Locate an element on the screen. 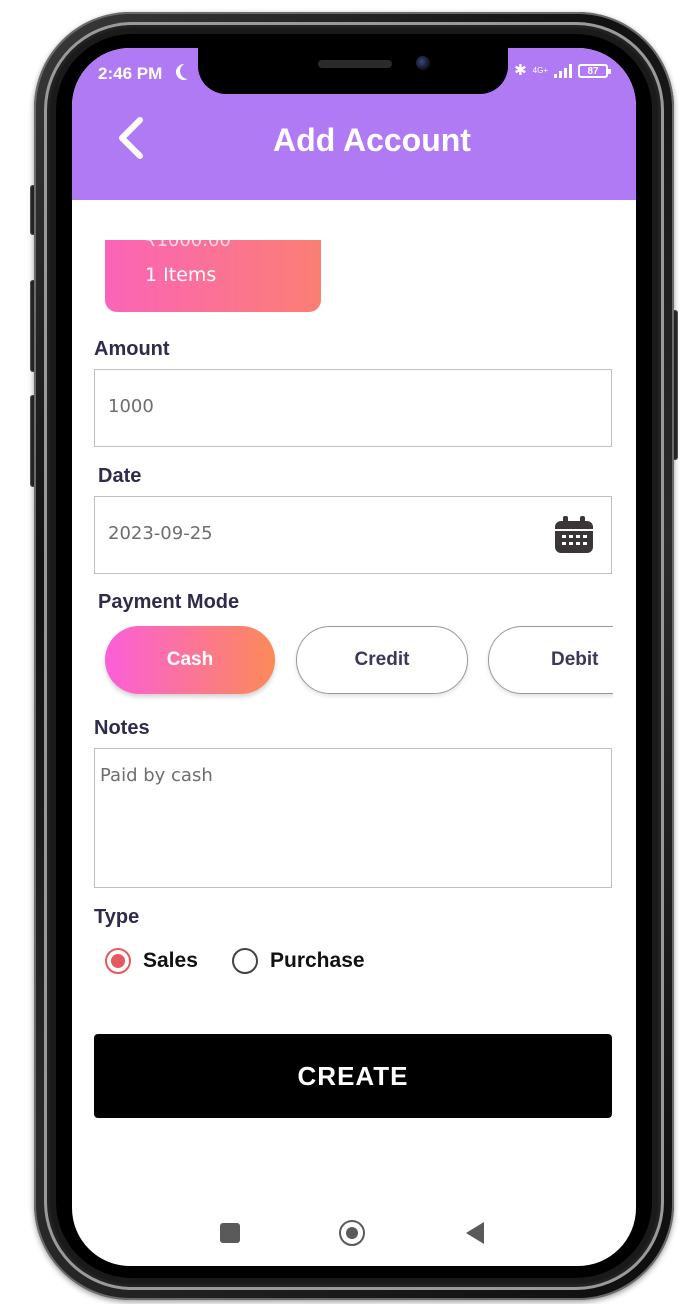  payment-mode-label: Payment Mode is located at coordinates (169, 602).